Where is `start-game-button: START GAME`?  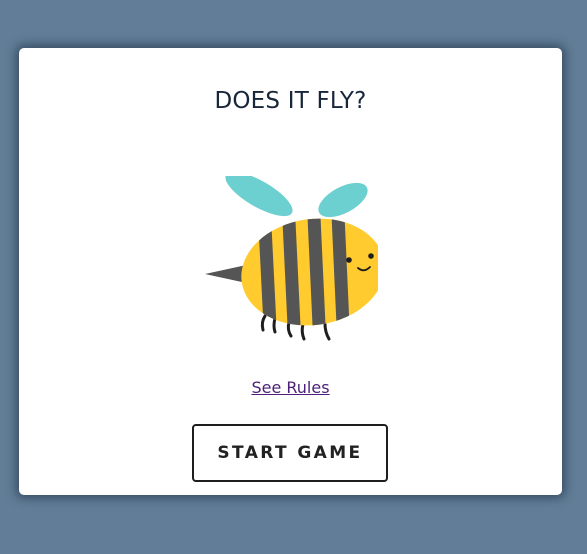 start-game-button: START GAME is located at coordinates (290, 453).